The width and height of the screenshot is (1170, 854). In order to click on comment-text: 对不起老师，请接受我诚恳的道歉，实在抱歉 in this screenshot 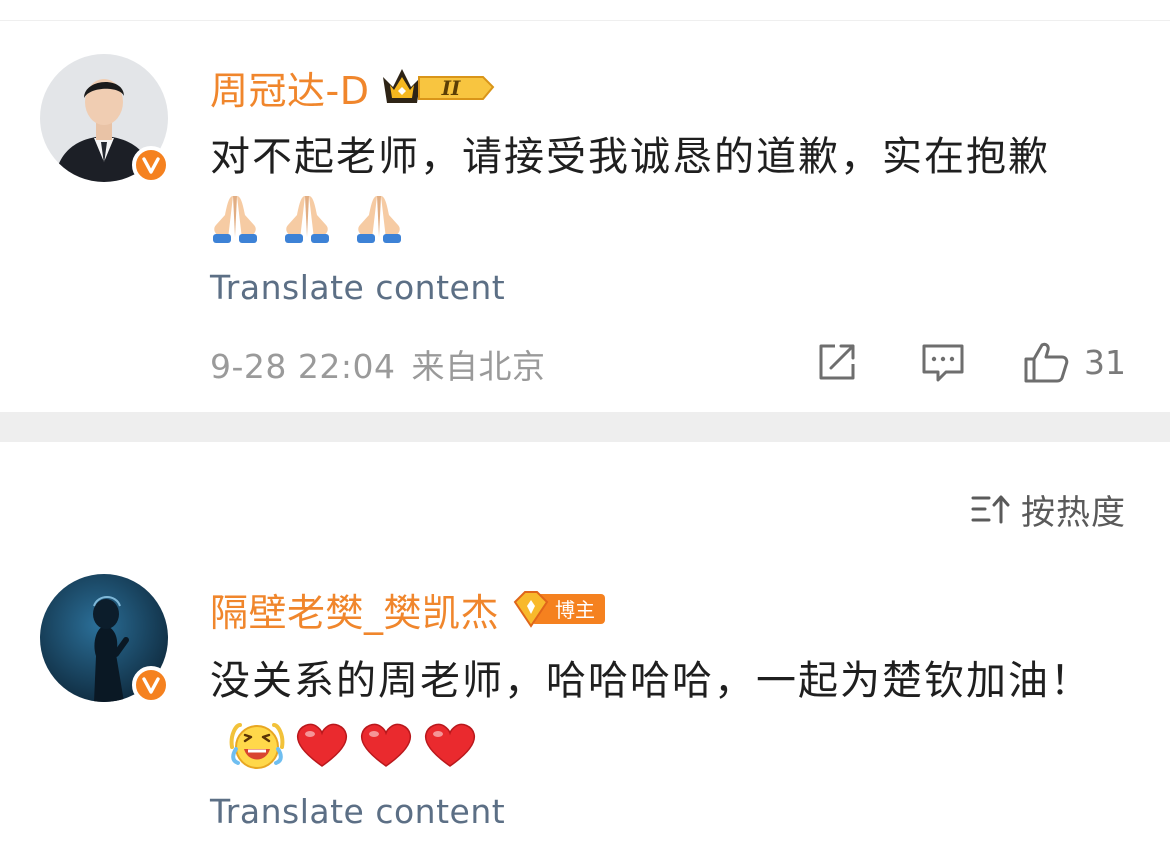, I will do `click(670, 188)`.